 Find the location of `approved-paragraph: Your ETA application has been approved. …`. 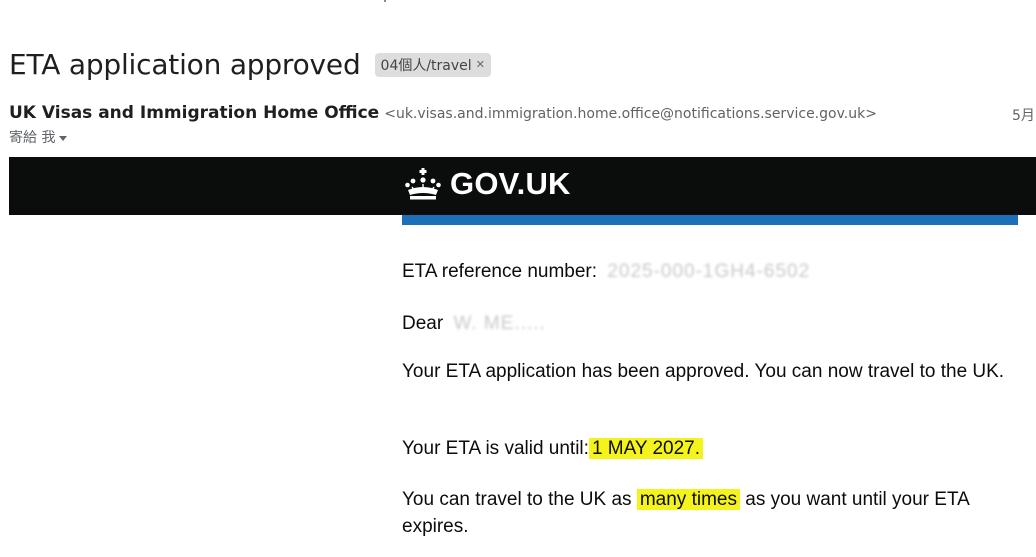

approved-paragraph: Your ETA application has been approved. … is located at coordinates (703, 371).